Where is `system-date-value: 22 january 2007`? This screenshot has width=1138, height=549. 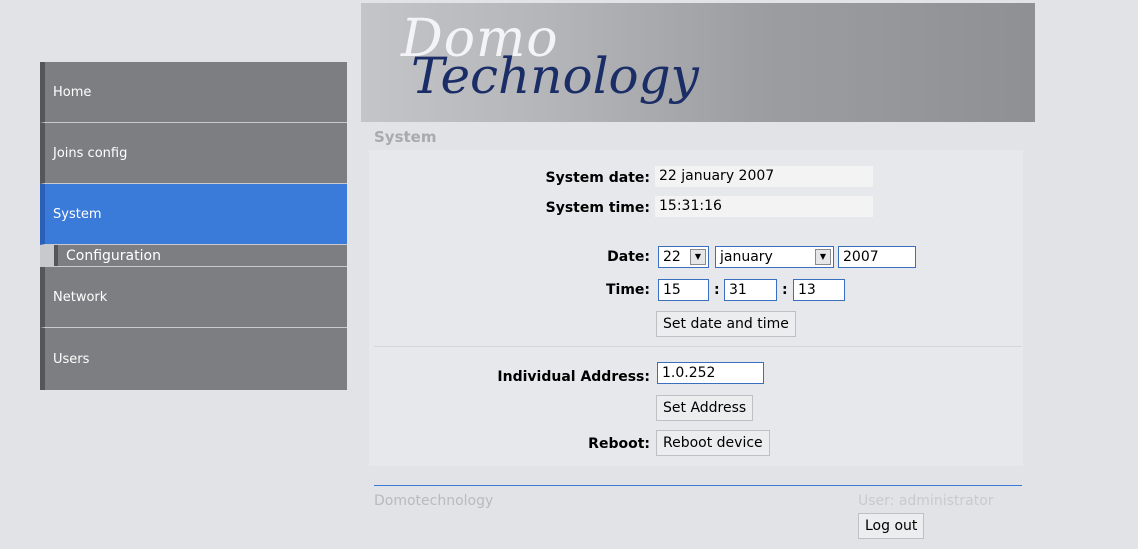
system-date-value: 22 january 2007 is located at coordinates (764, 176).